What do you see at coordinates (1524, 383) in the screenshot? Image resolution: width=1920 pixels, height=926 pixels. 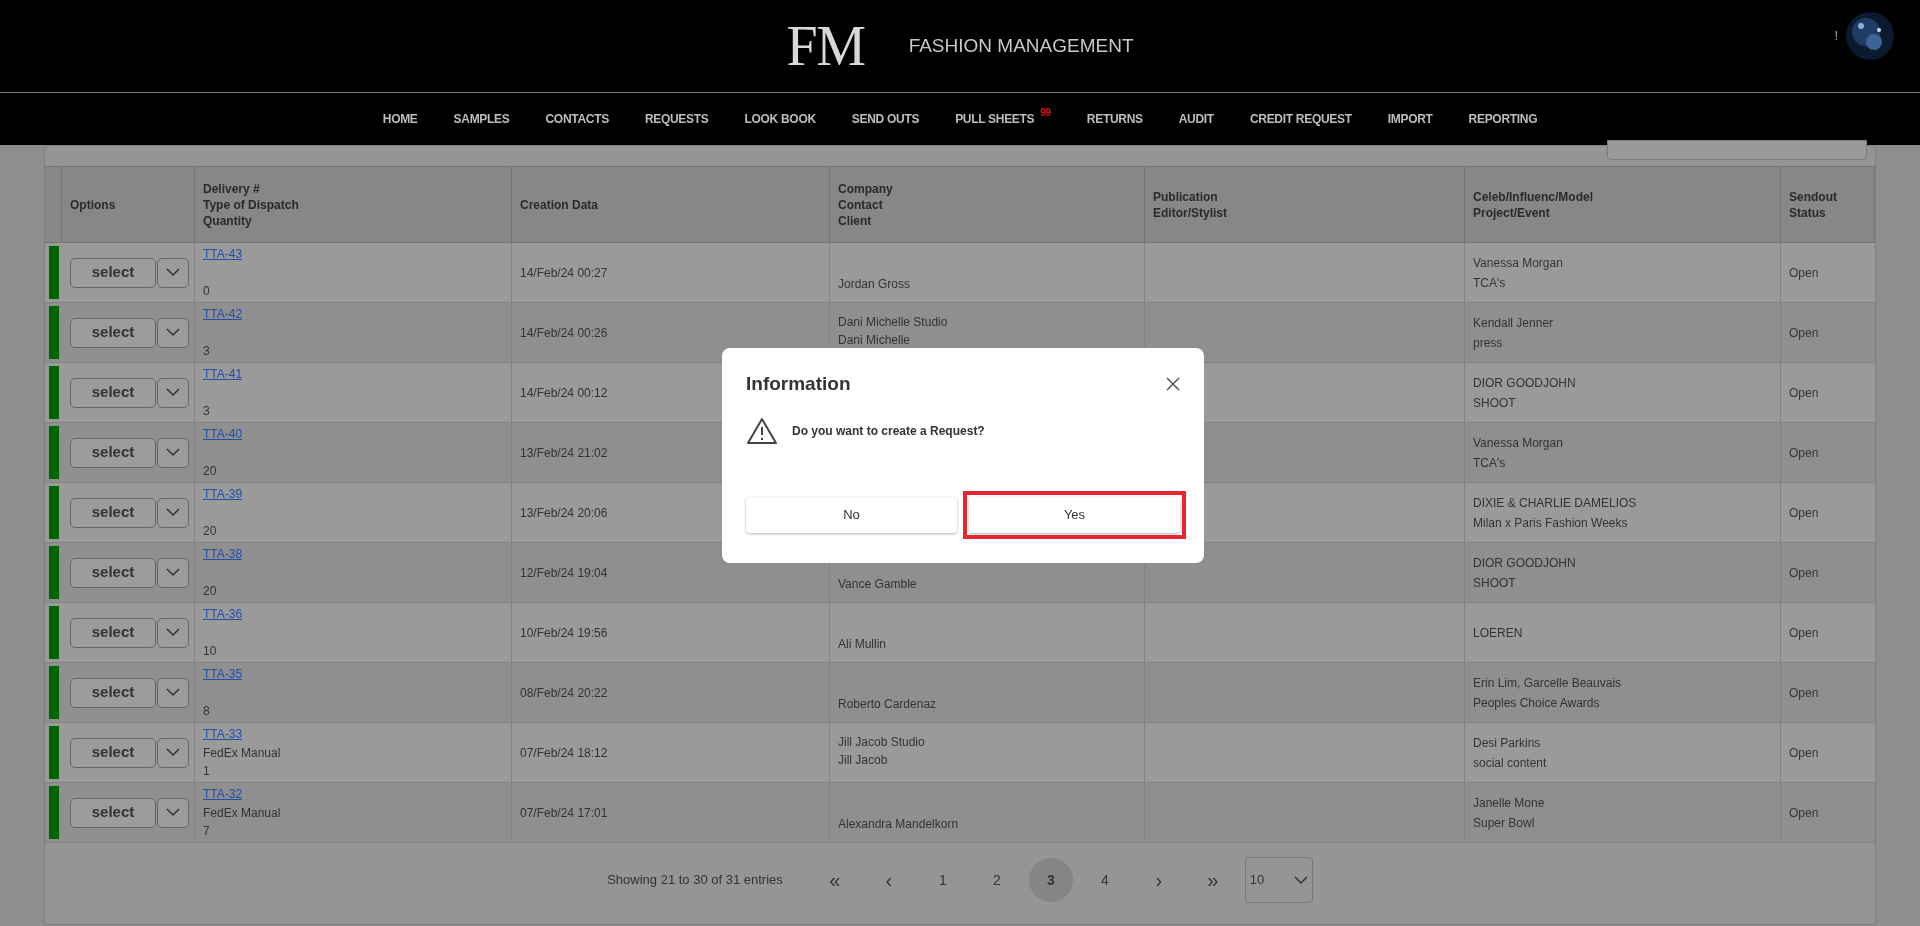 I see `celebrity-name: DIOR GOODJOHN` at bounding box center [1524, 383].